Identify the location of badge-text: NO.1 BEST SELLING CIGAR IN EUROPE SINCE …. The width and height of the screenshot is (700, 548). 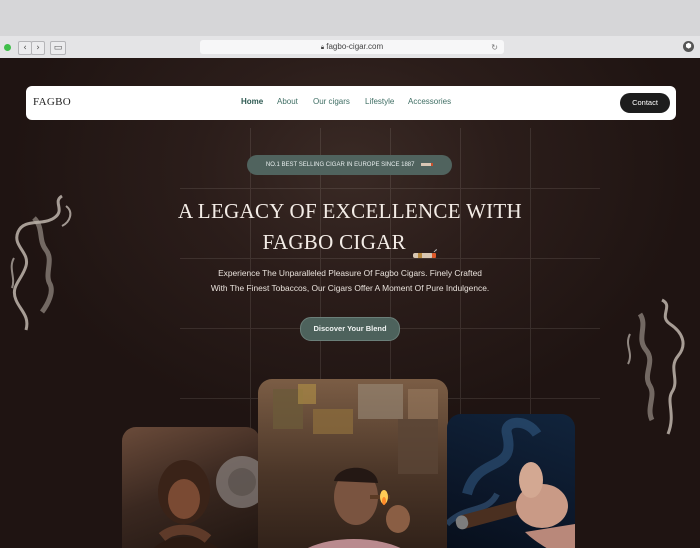
(340, 165).